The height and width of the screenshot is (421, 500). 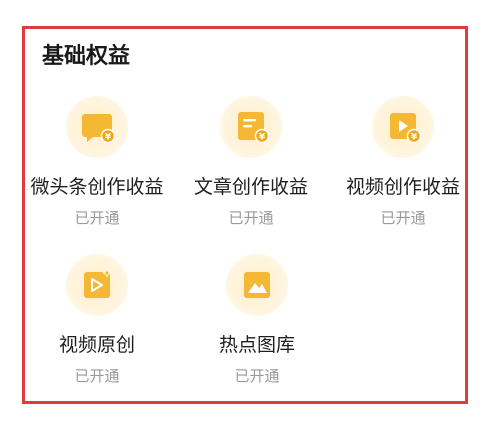 I want to click on benefit-label: 视频原创, so click(x=96, y=345).